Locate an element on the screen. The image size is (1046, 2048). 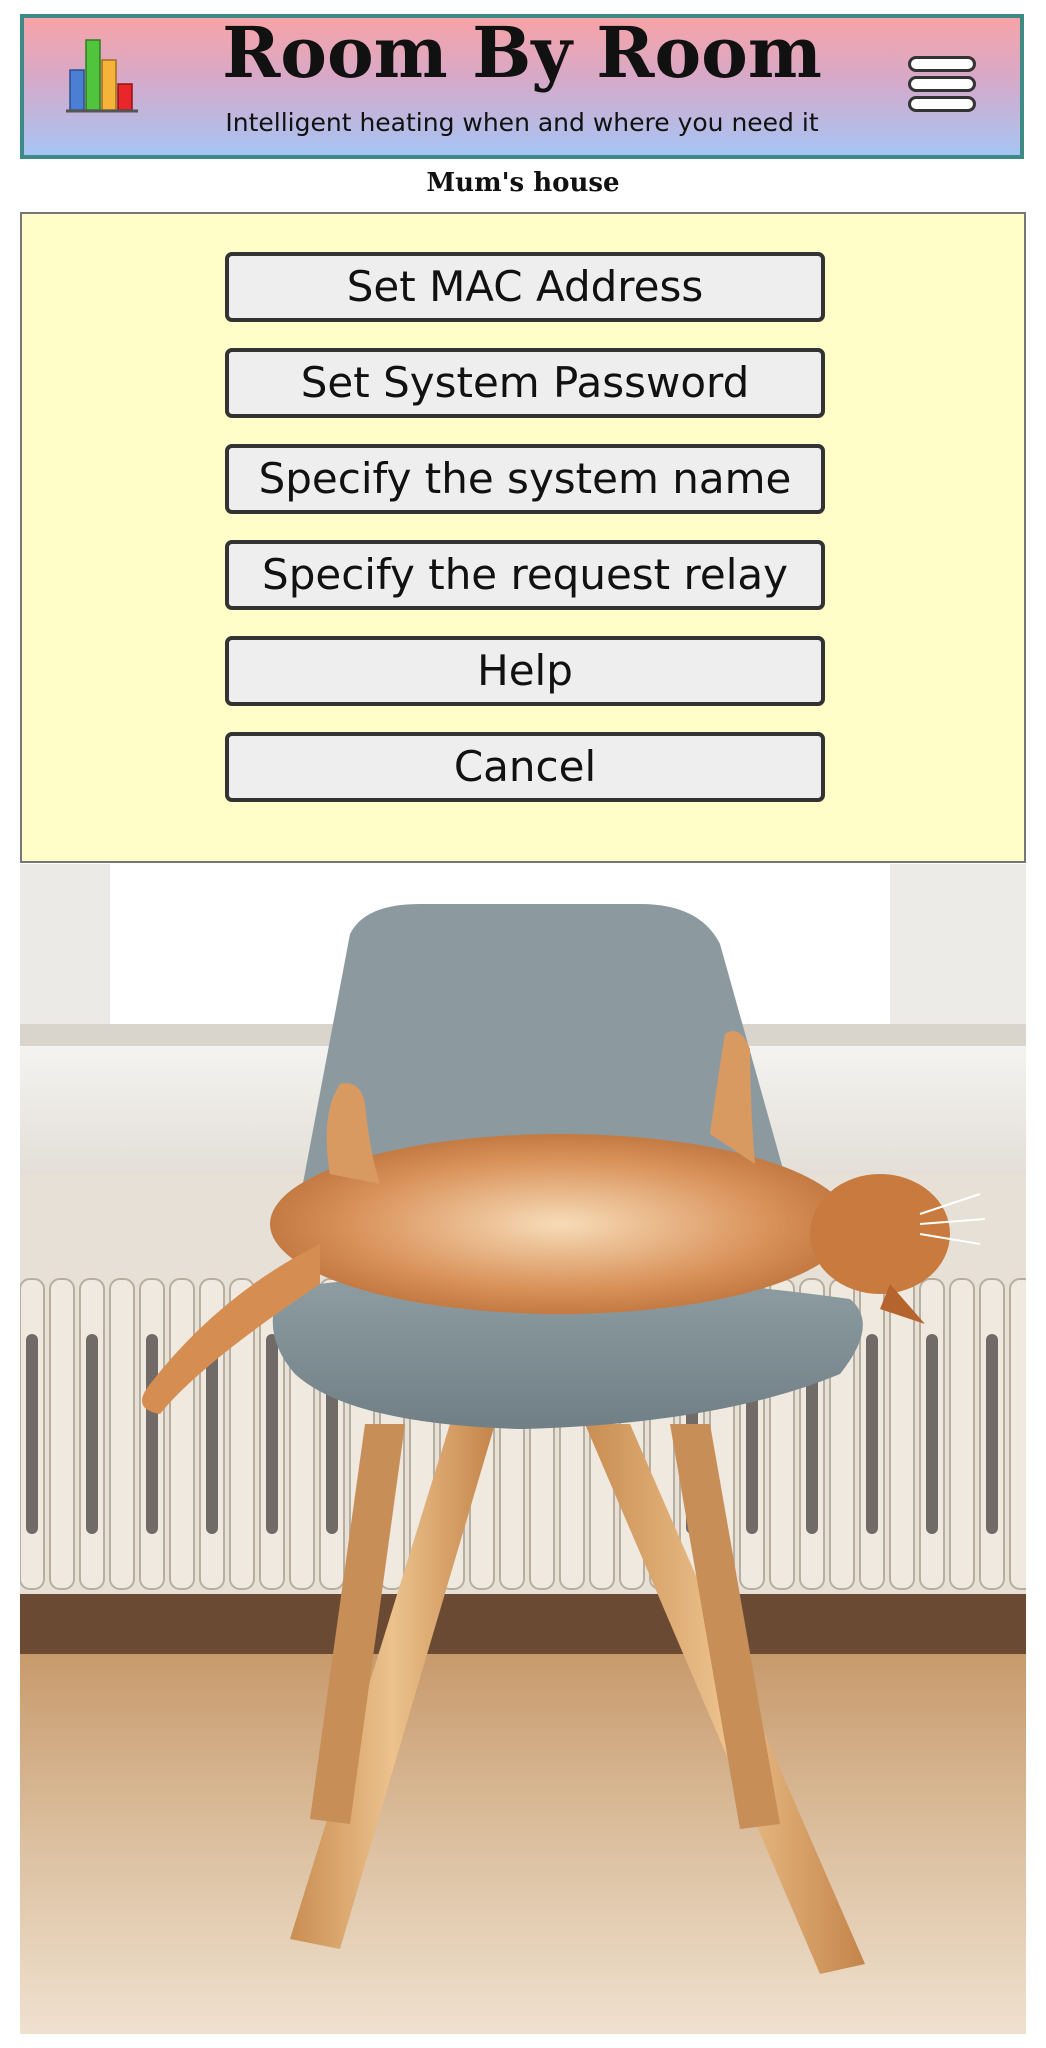
set-system-password-button: Set System Password is located at coordinates (525, 383).